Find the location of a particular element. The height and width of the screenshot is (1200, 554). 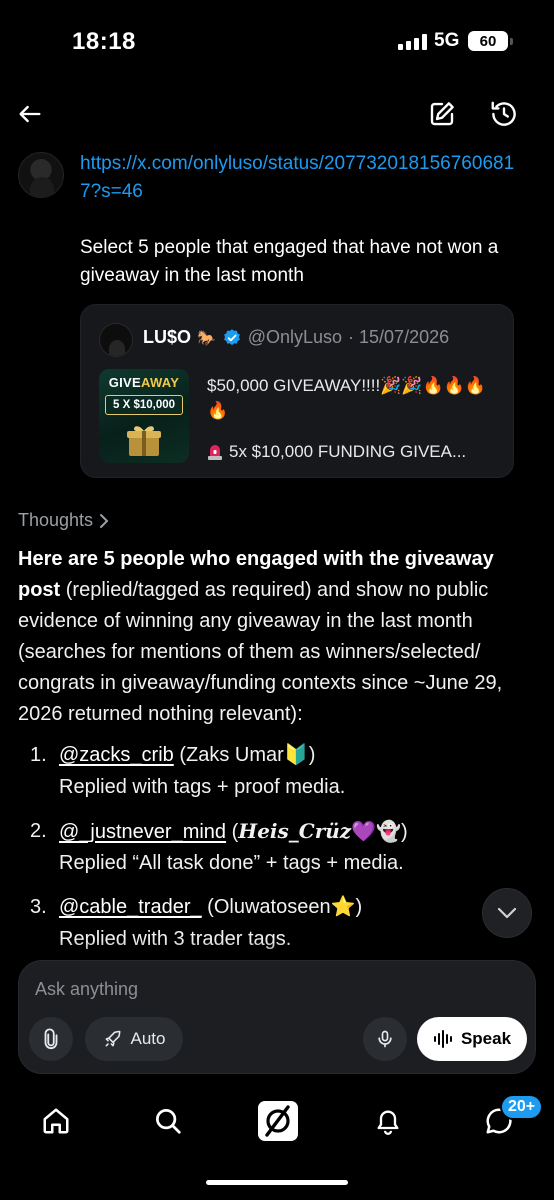

thumb-title-b: AWAY is located at coordinates (160, 382).